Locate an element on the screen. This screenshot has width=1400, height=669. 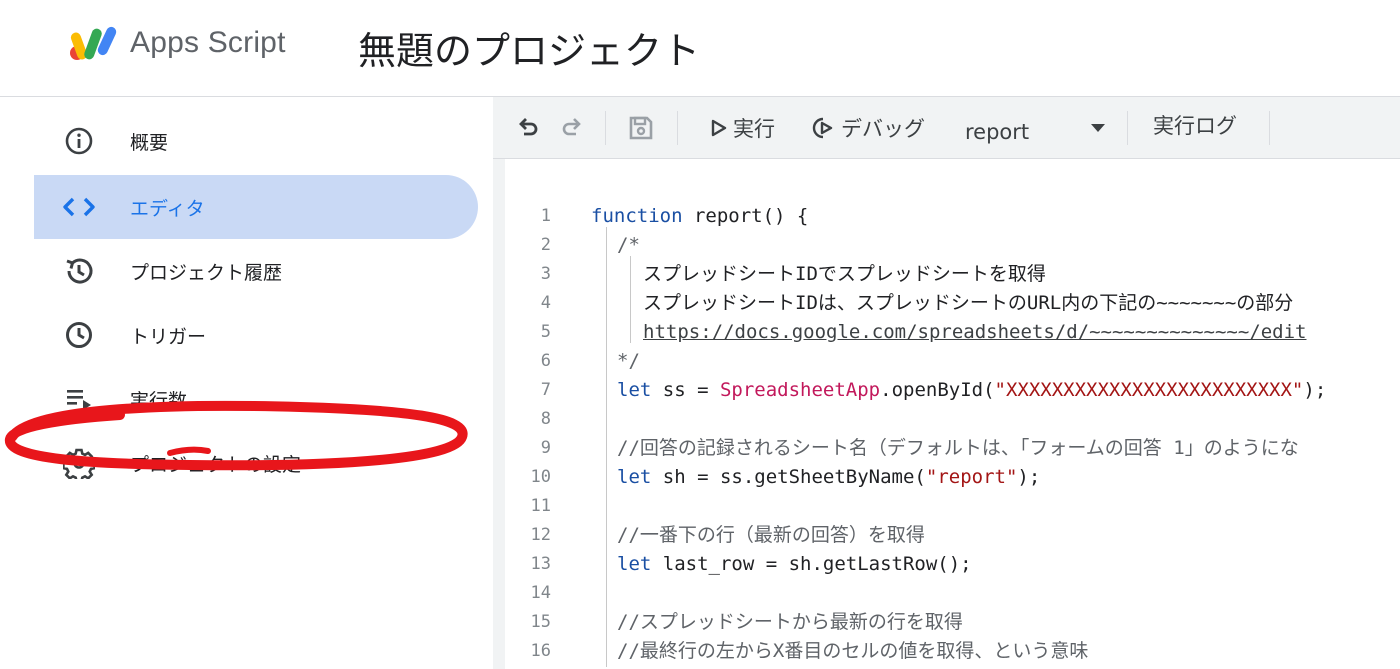
code-text: let sh = ss.getSheetByName("report"); is located at coordinates (829, 477).